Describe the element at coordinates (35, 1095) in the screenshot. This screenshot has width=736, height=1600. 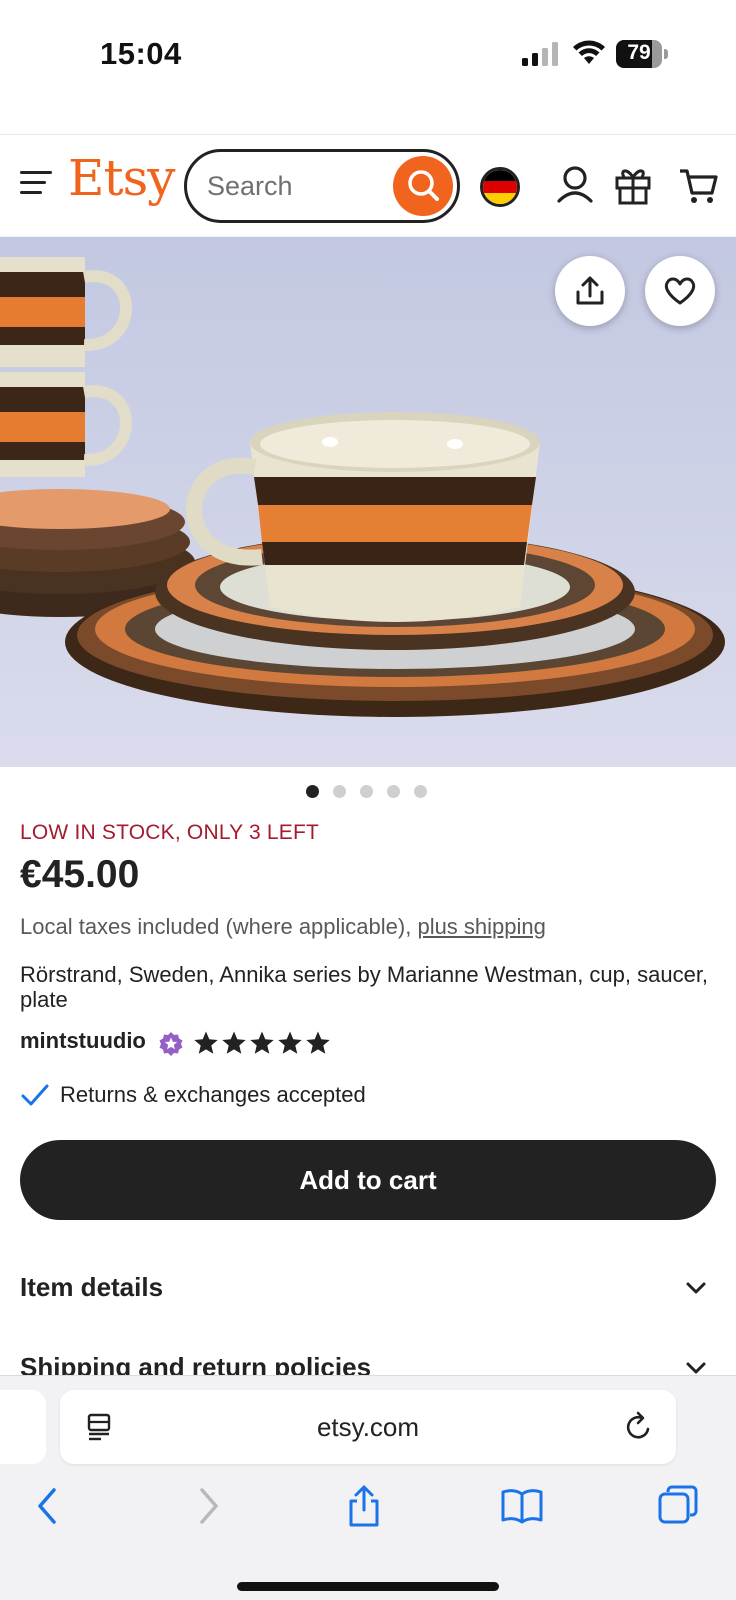
I see `checkmark-icon` at that location.